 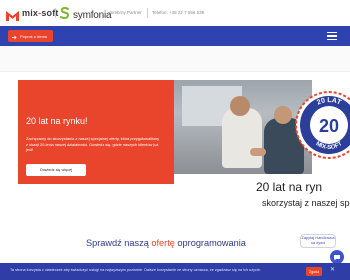 What do you see at coordinates (178, 12) in the screenshot?
I see `phone-link: Telefon: +48 22 7 556 538` at bounding box center [178, 12].